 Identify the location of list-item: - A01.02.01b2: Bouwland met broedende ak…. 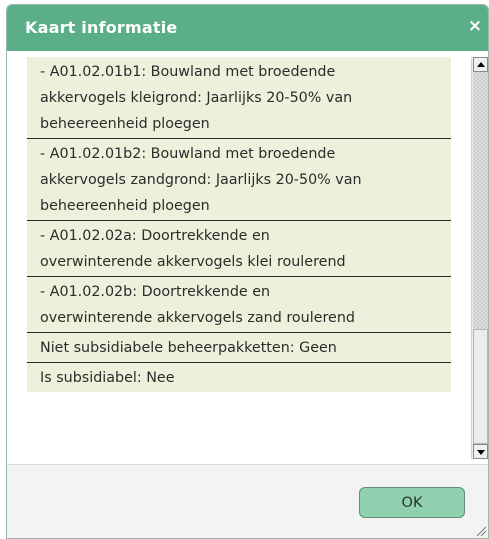
(239, 180).